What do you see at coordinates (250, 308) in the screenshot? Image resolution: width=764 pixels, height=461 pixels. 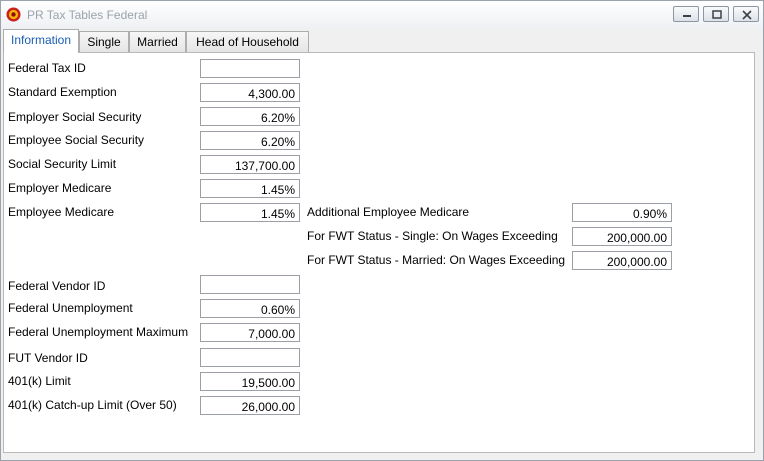 I see `federal-unemployment-field` at bounding box center [250, 308].